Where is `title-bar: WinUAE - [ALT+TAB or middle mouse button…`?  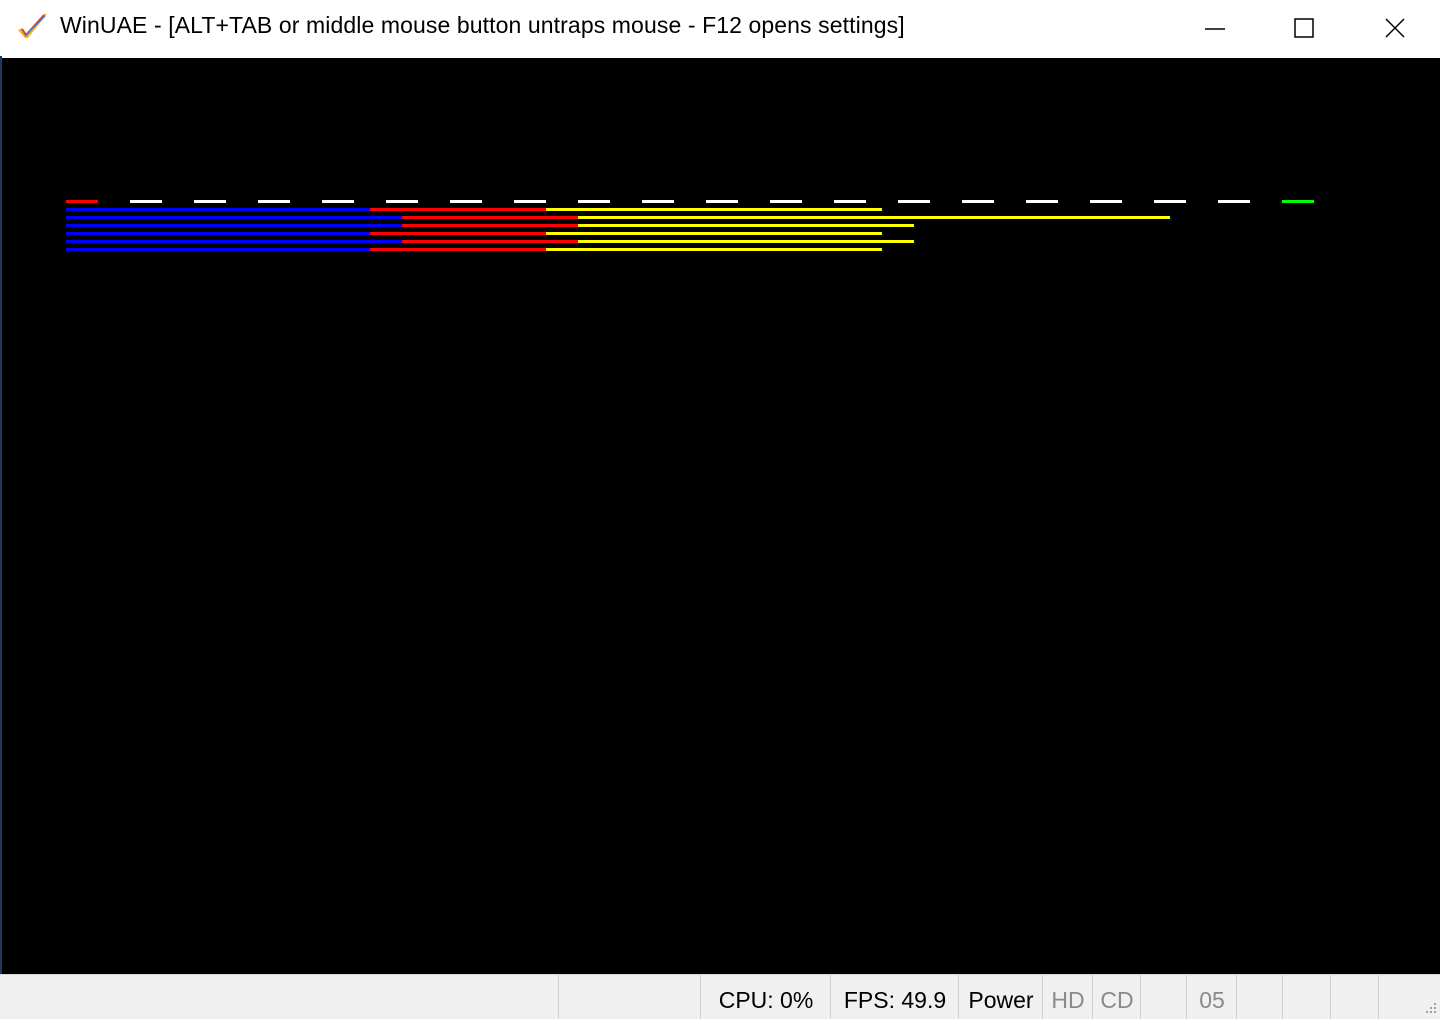 title-bar: WinUAE - [ALT+TAB or middle mouse button… is located at coordinates (720, 28).